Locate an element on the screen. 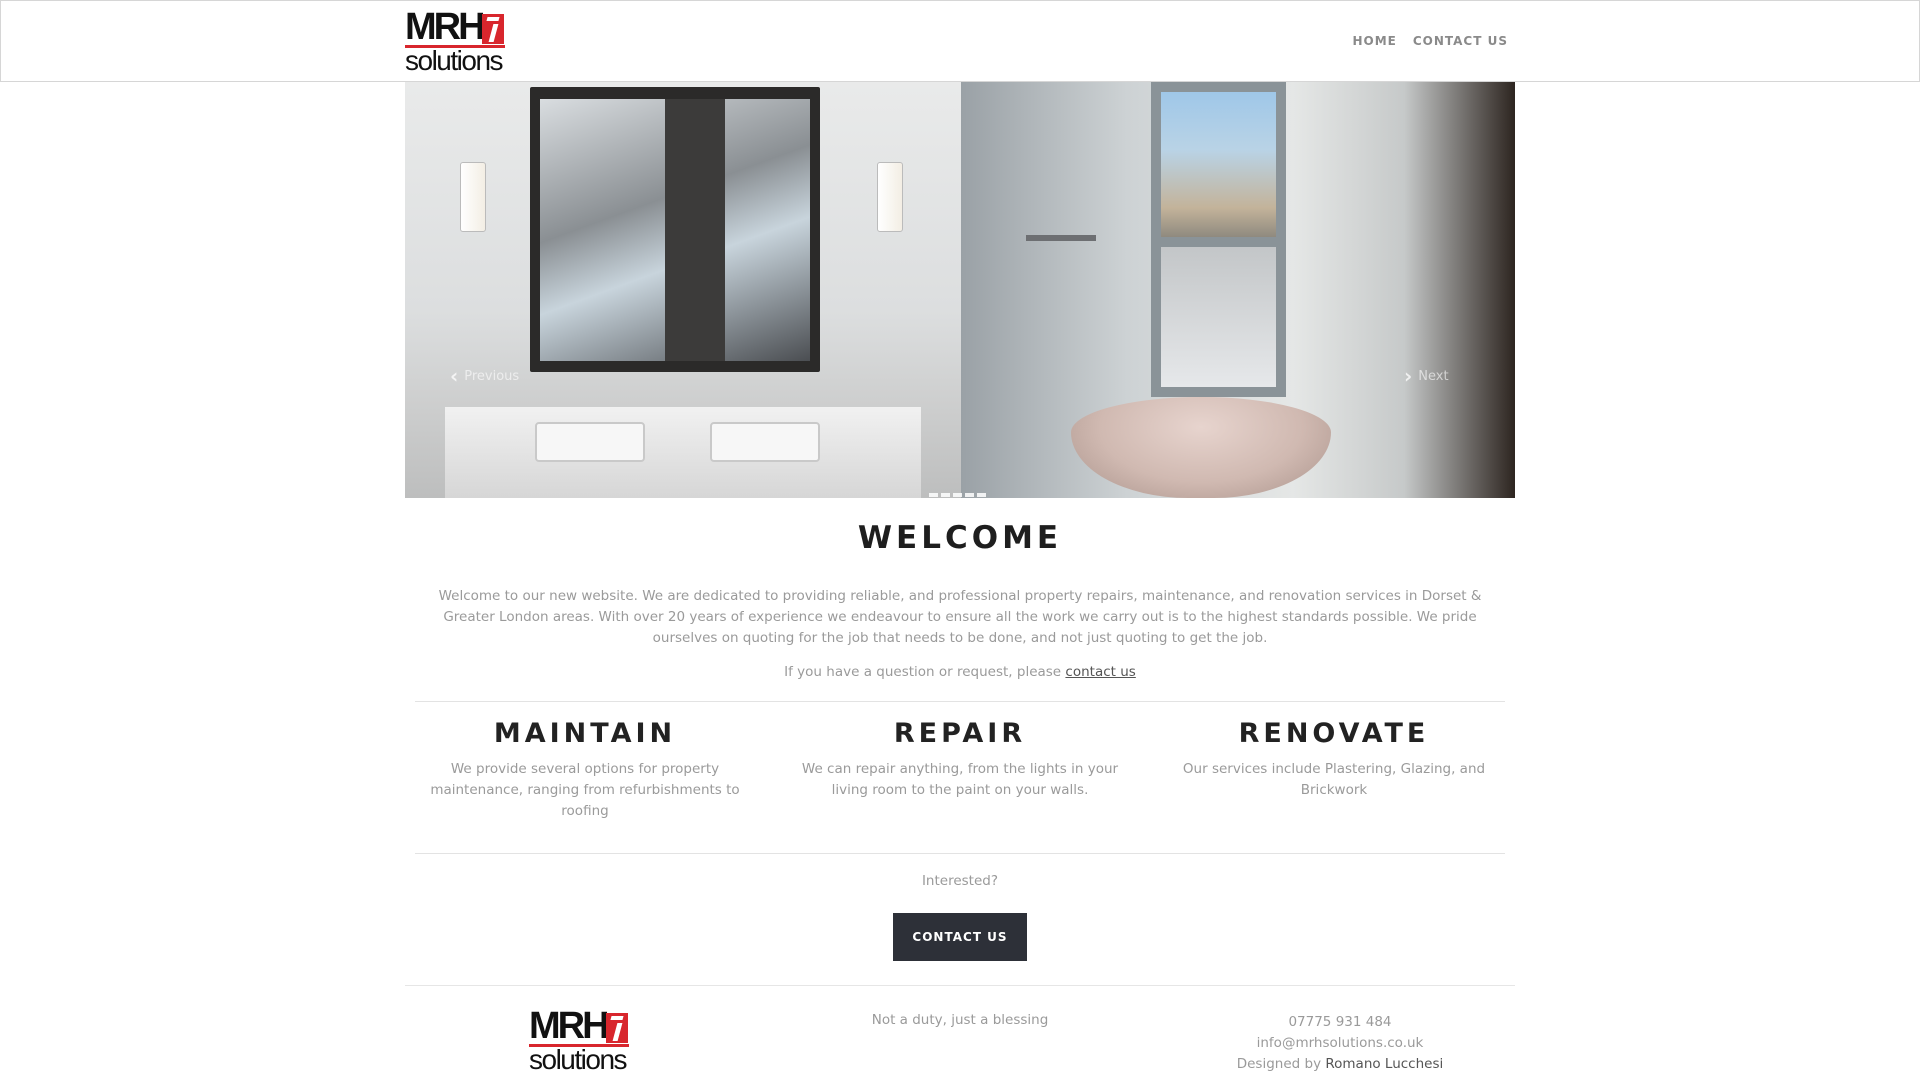 The image size is (1920, 1080). contact-us-link: contact us is located at coordinates (1100, 672).